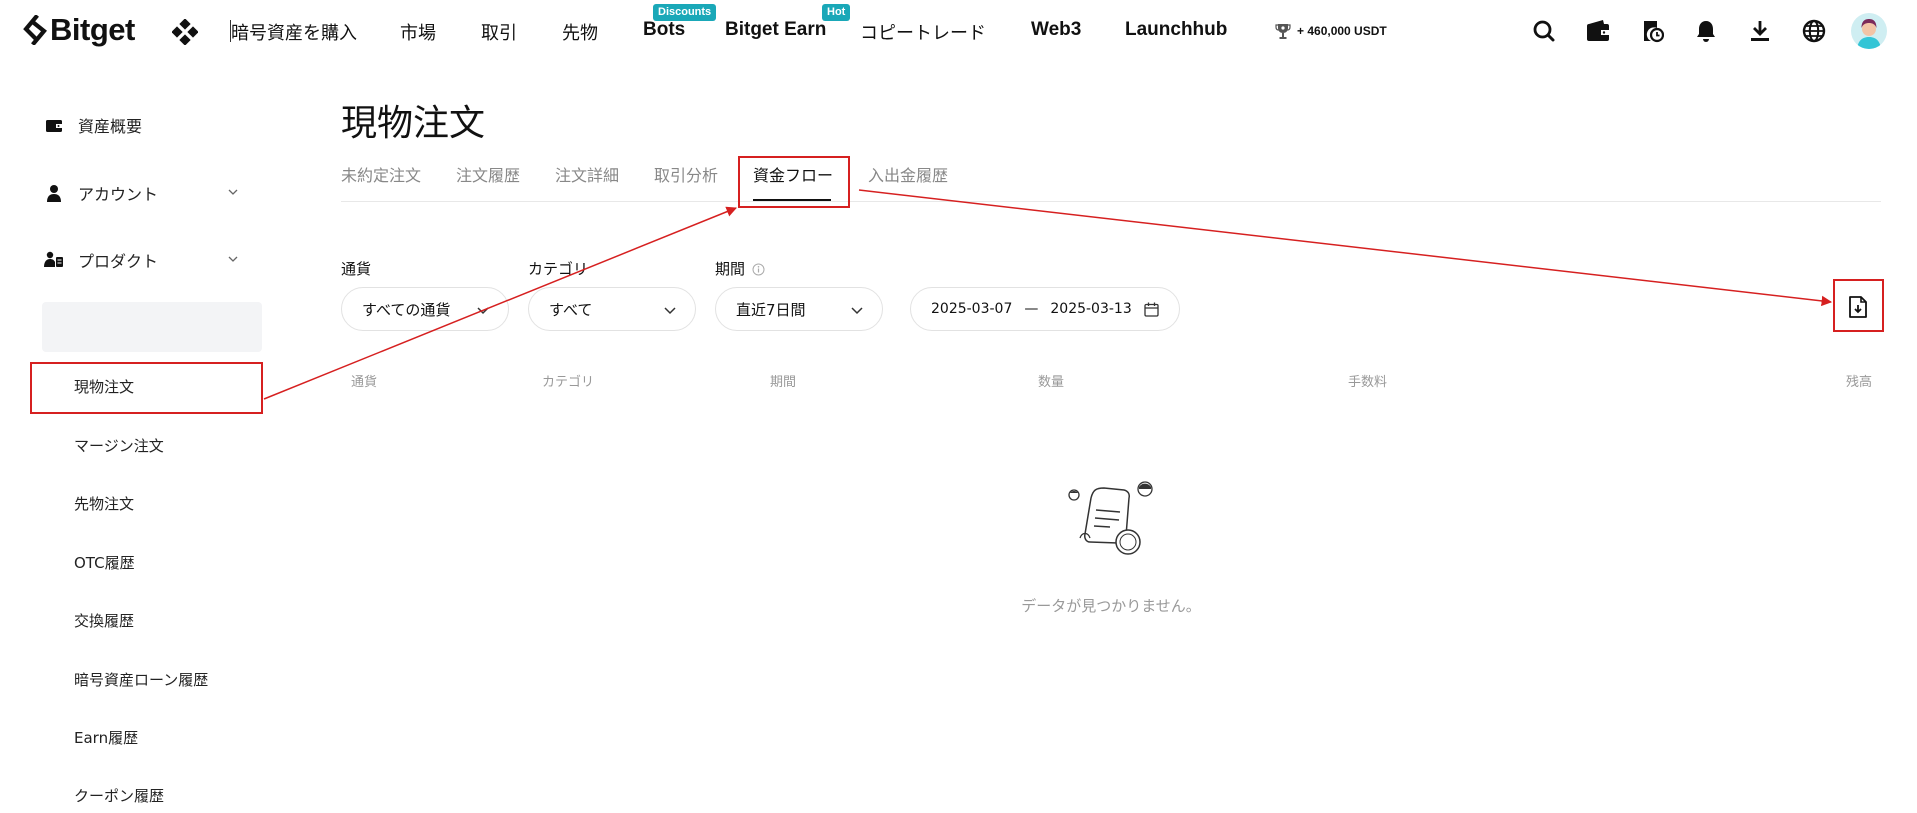  I want to click on annotation-box-fund-flow-tab, so click(794, 182).